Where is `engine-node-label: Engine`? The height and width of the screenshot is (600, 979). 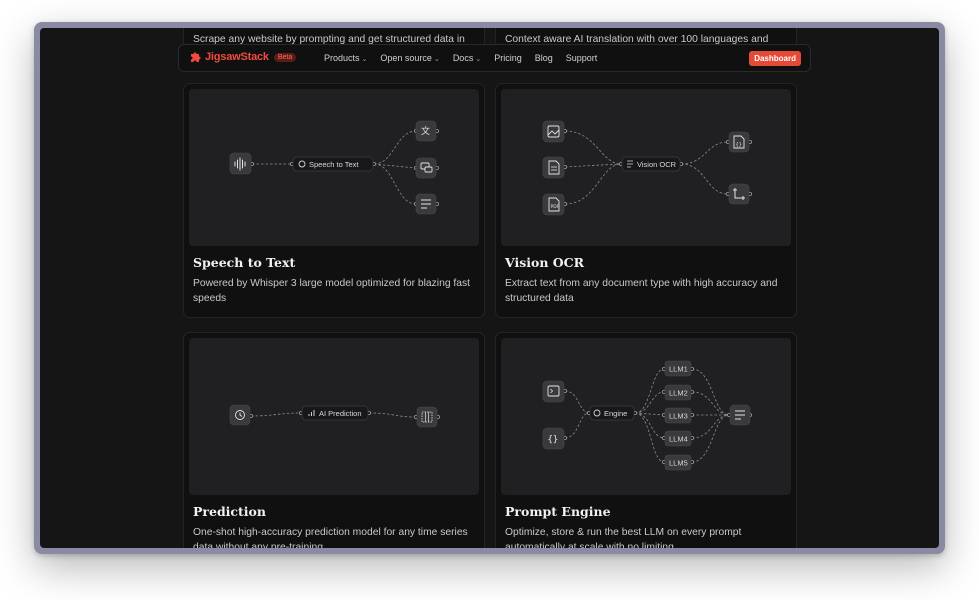
engine-node-label: Engine is located at coordinates (615, 413).